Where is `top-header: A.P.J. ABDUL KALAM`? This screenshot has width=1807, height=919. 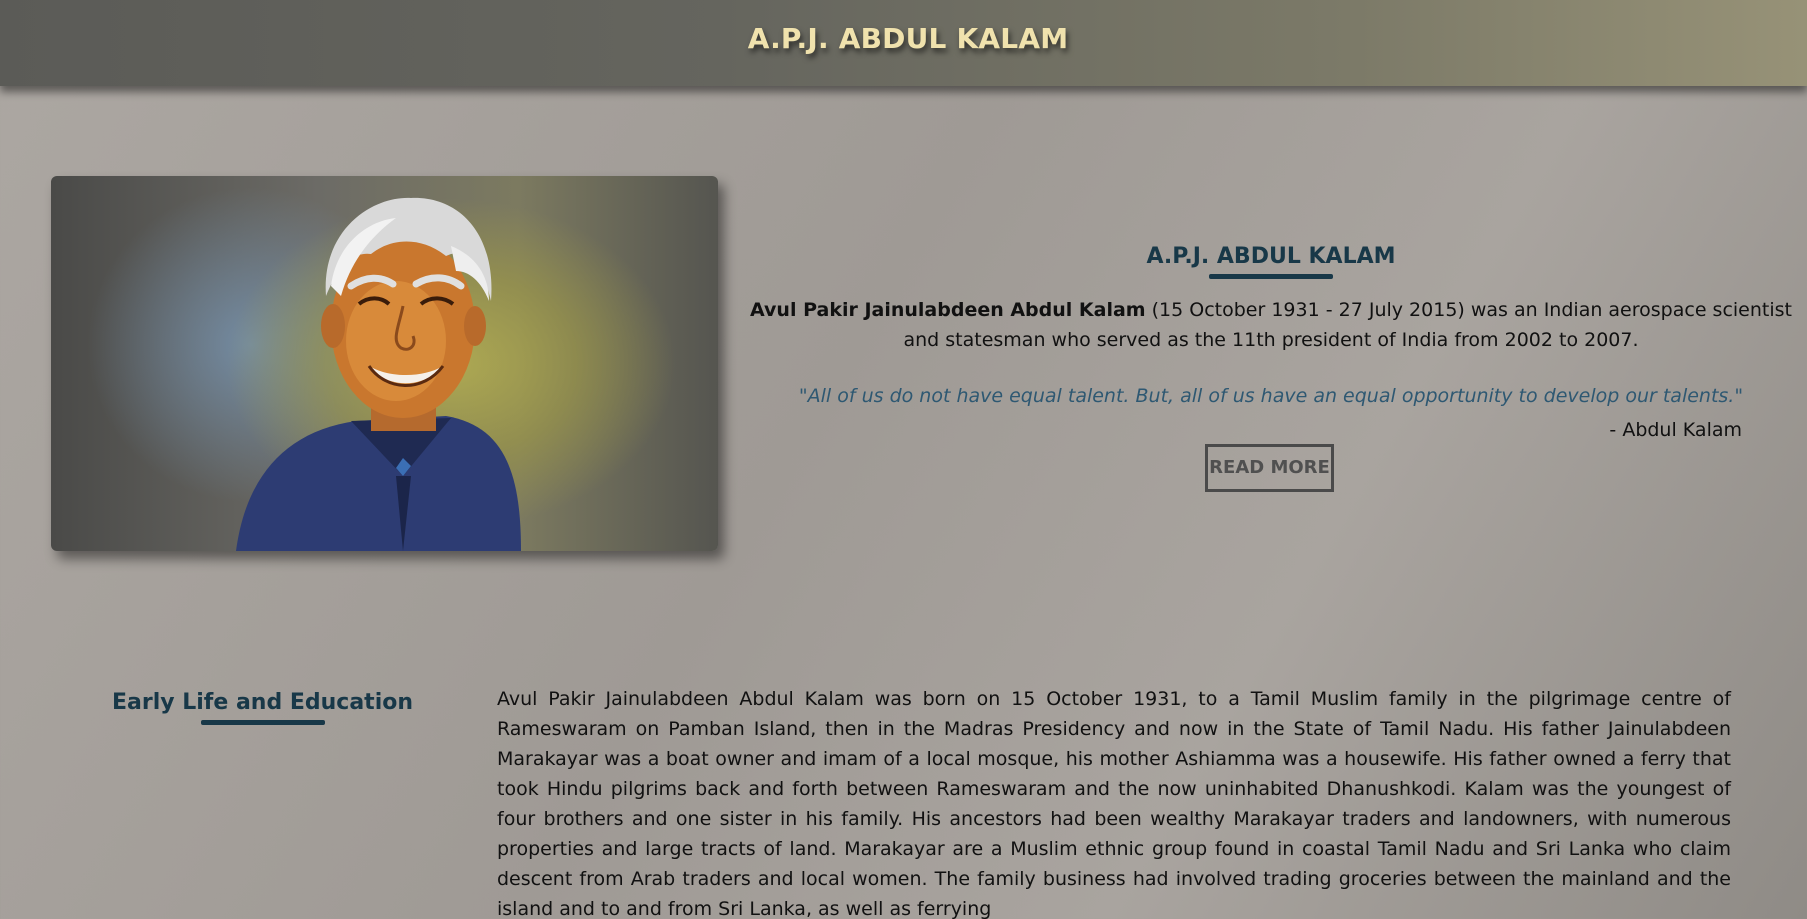 top-header: A.P.J. ABDUL KALAM is located at coordinates (903, 43).